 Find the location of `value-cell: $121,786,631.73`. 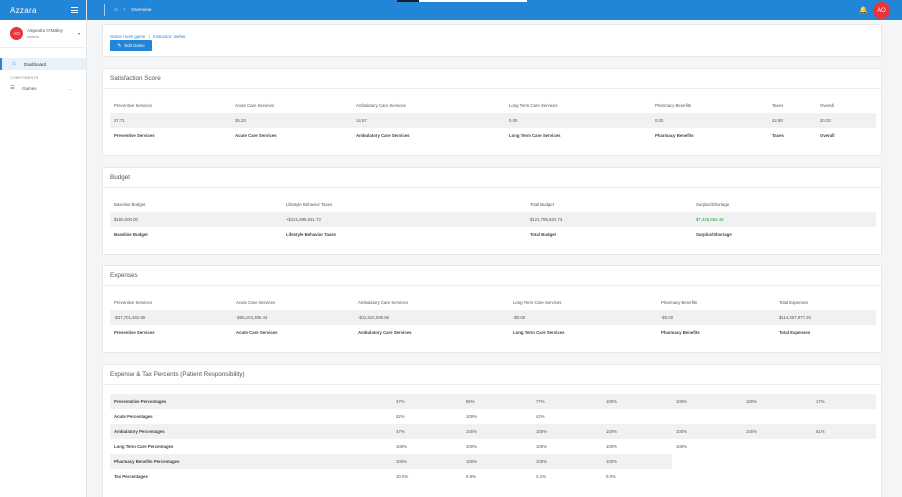

value-cell: $121,786,631.73 is located at coordinates (609, 219).